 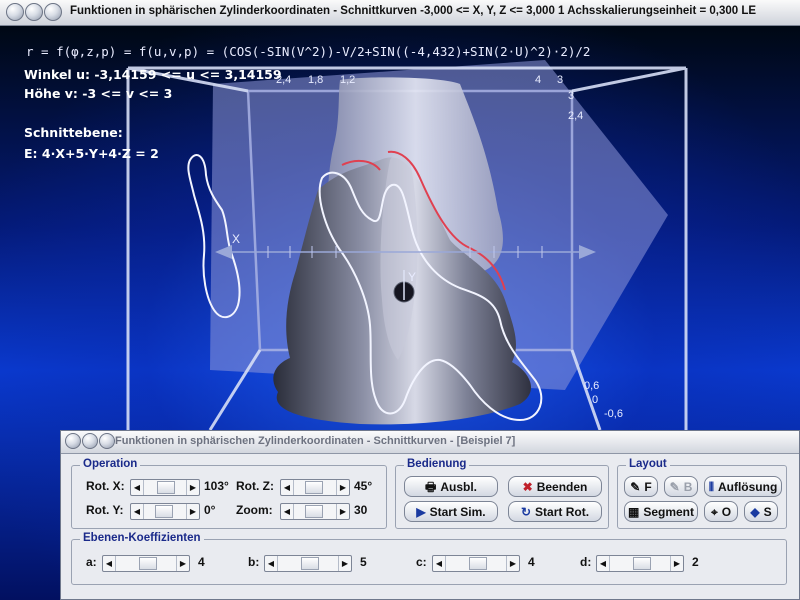 I want to click on dialog-minimize-button, so click(x=90, y=441).